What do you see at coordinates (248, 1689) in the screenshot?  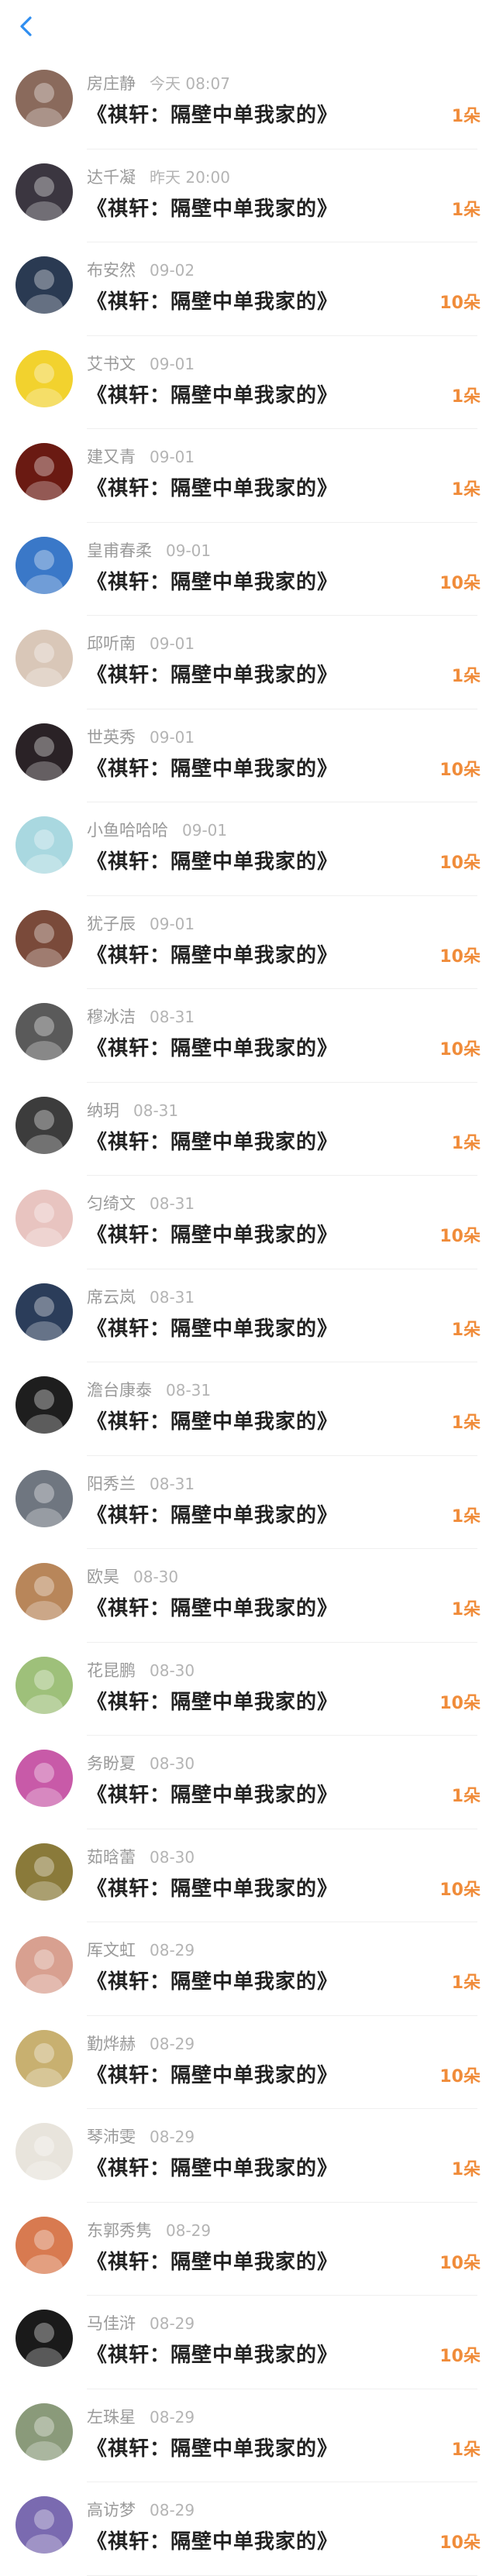 I see `list-item: 花昆鹏 08-30 《祺轩：隔壁中单我家的》 10朵` at bounding box center [248, 1689].